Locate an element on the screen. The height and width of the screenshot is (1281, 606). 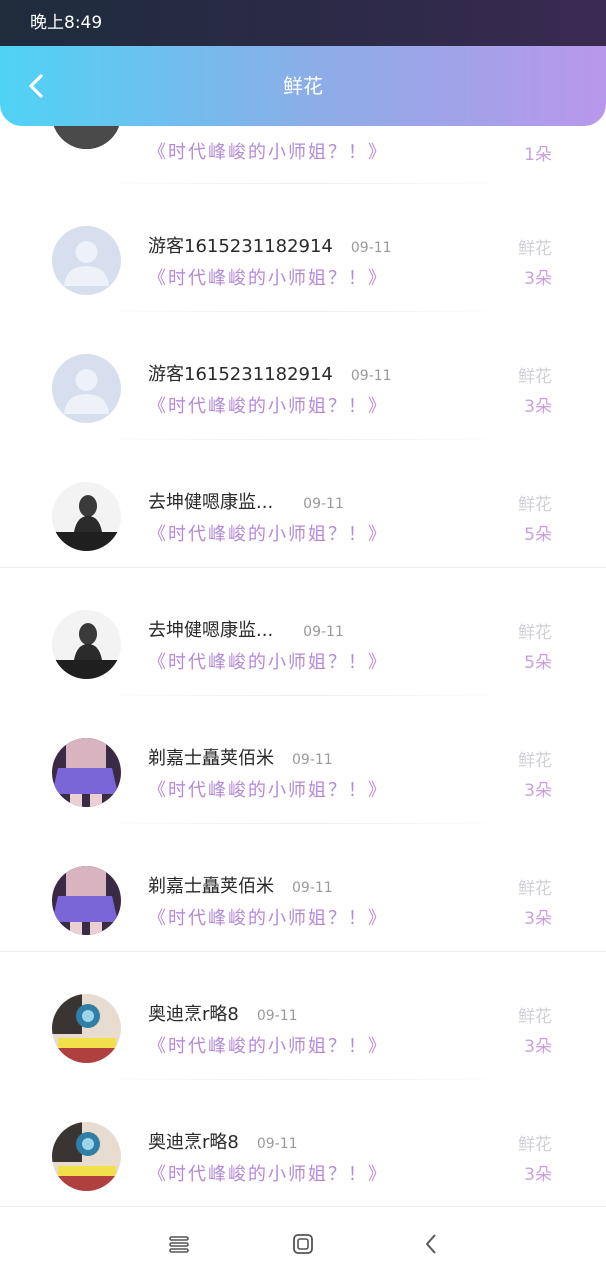
back-chevron-icon is located at coordinates (431, 1244).